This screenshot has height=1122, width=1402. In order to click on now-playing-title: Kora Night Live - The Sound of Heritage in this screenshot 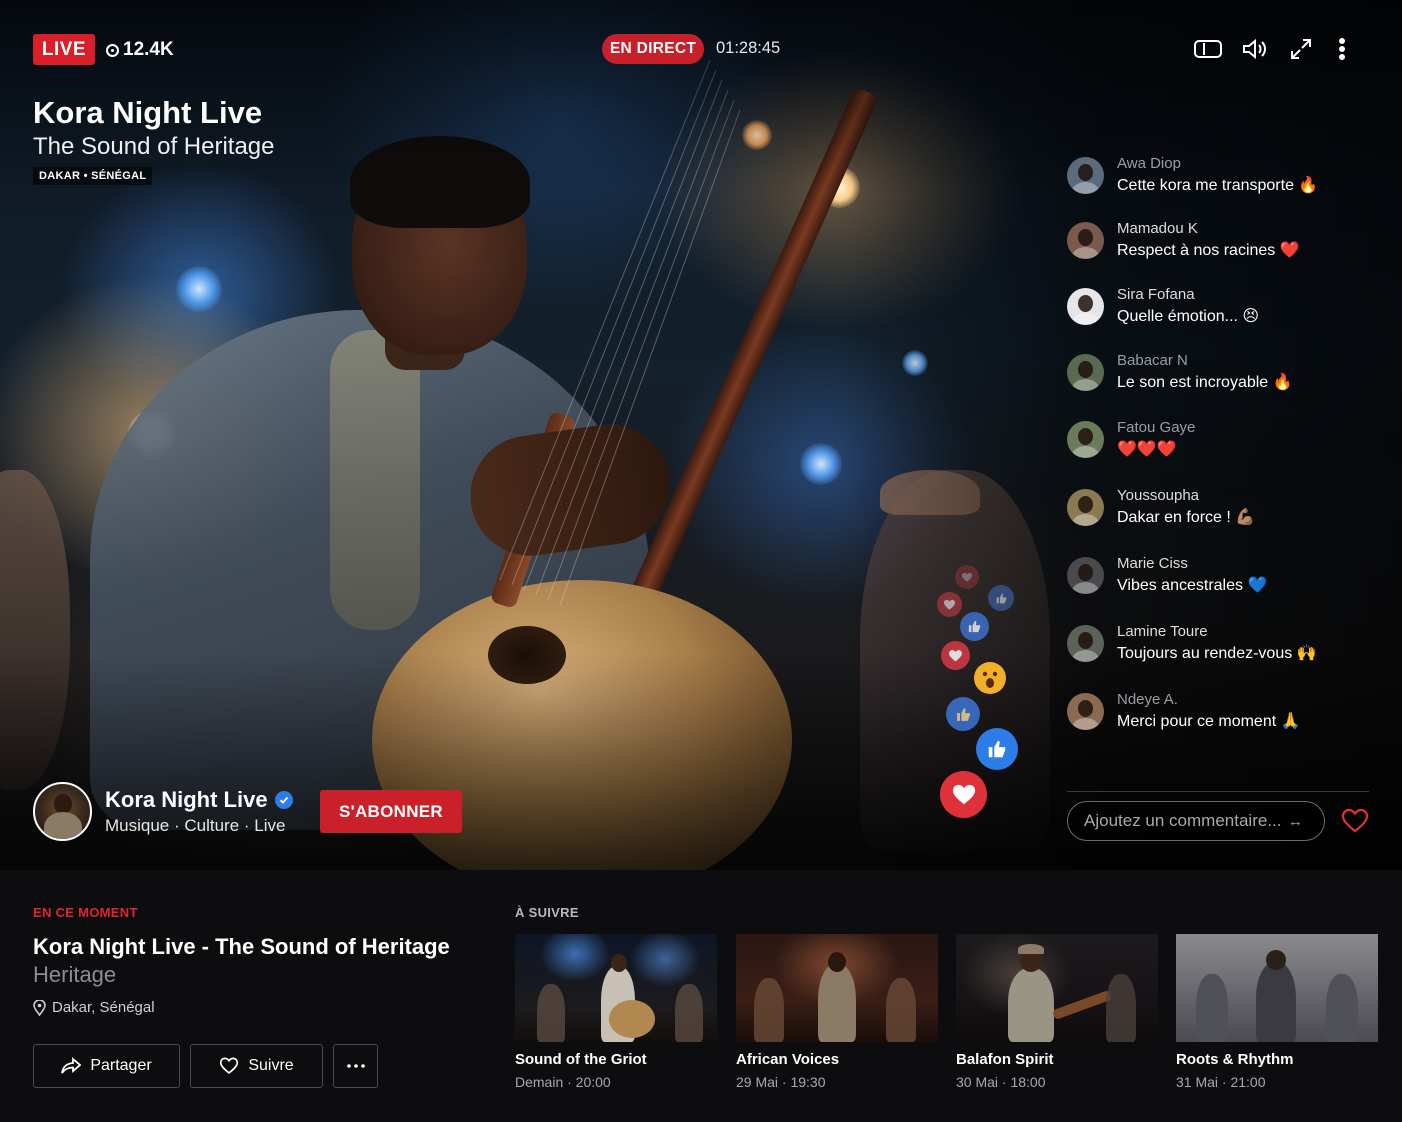, I will do `click(241, 946)`.